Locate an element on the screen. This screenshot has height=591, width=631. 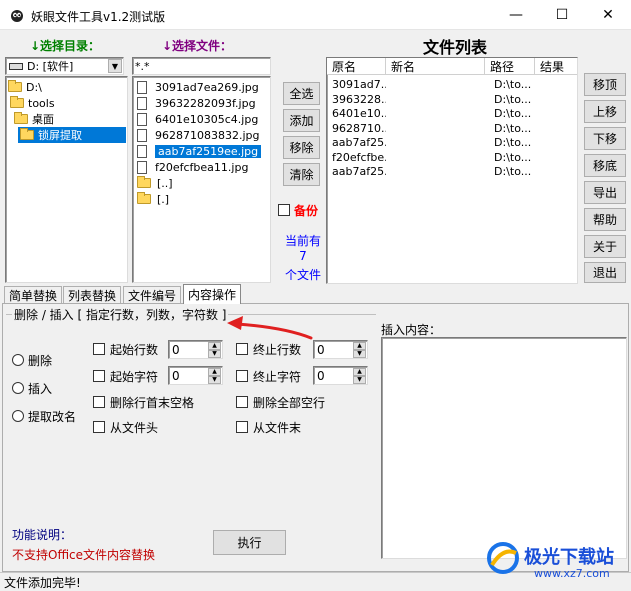
select-all-button: 全选 is located at coordinates (301, 93).